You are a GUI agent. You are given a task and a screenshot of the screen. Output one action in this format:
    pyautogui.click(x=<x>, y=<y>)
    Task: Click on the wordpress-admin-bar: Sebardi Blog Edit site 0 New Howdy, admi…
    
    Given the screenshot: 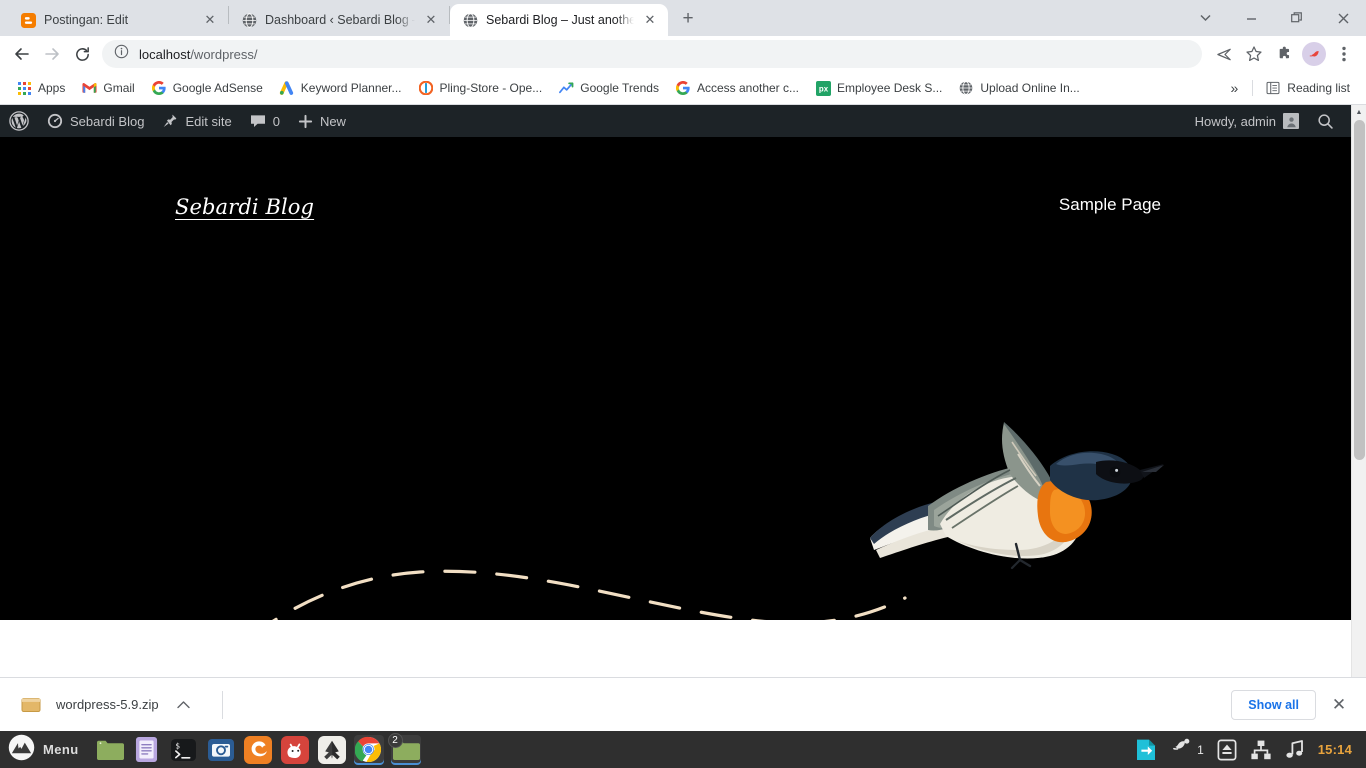 What is the action you would take?
    pyautogui.click(x=675, y=121)
    